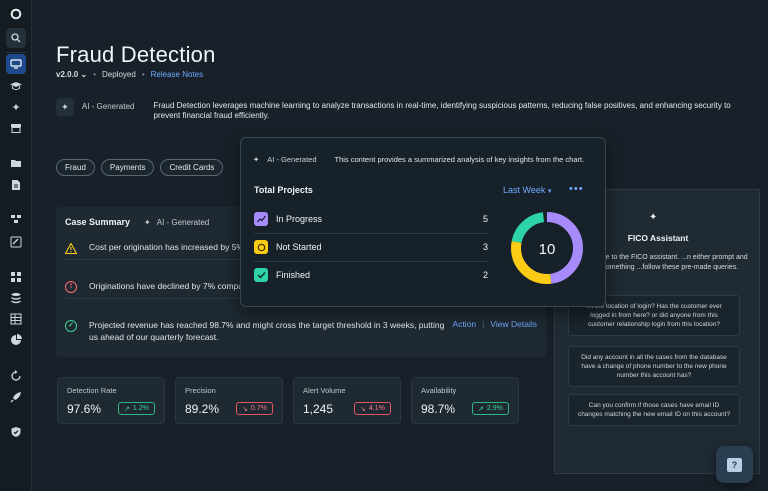 The height and width of the screenshot is (491, 768). I want to click on ai-generated-badge: ✦ AI - Generated, so click(177, 222).